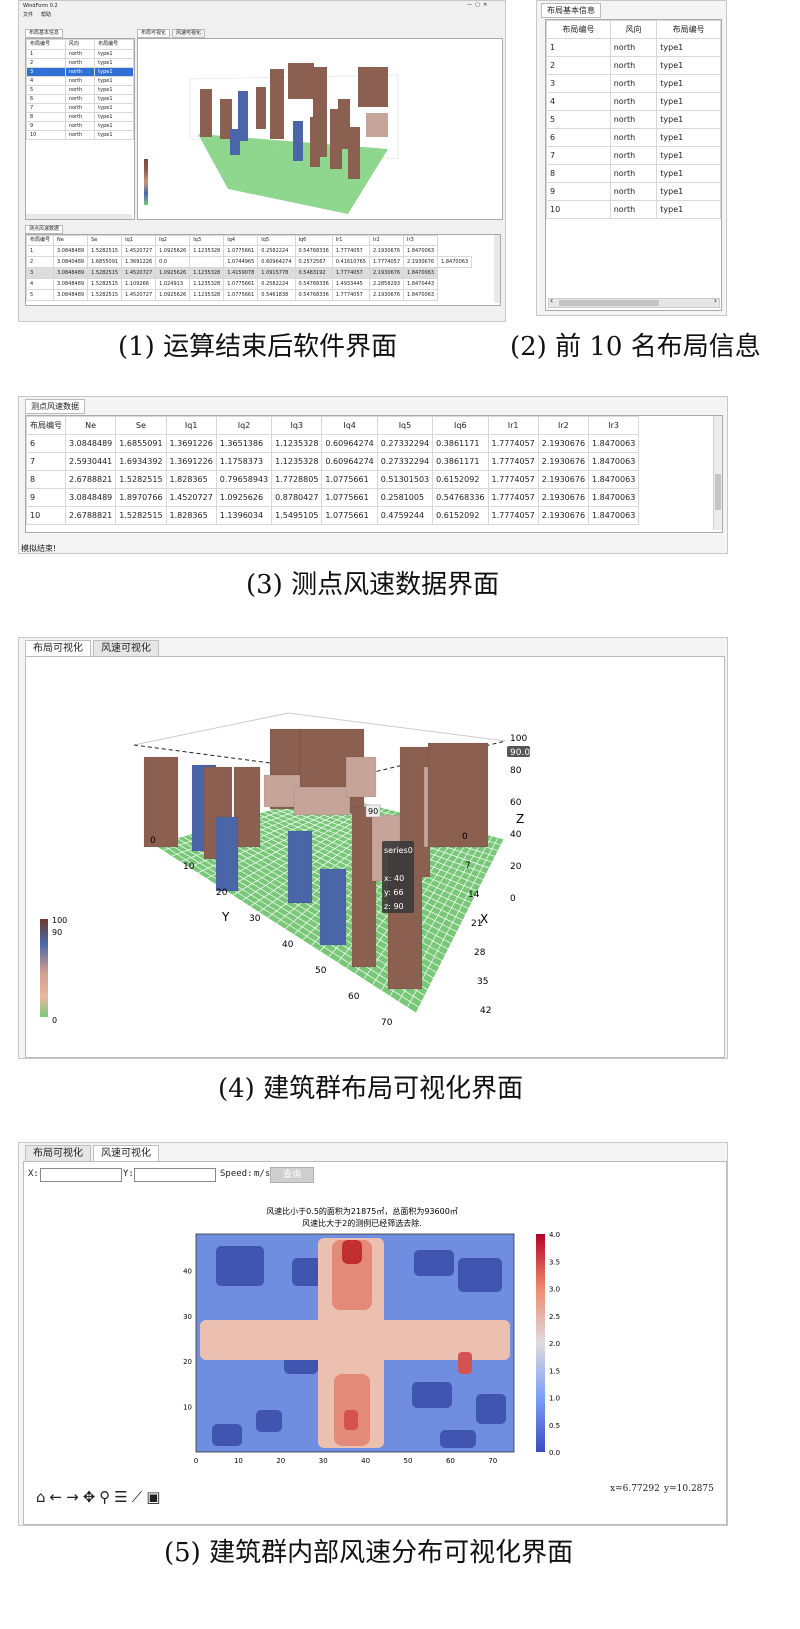 This screenshot has width=800, height=1629. Describe the element at coordinates (80, 44) in the screenshot. I see `col-header: 风向` at that location.